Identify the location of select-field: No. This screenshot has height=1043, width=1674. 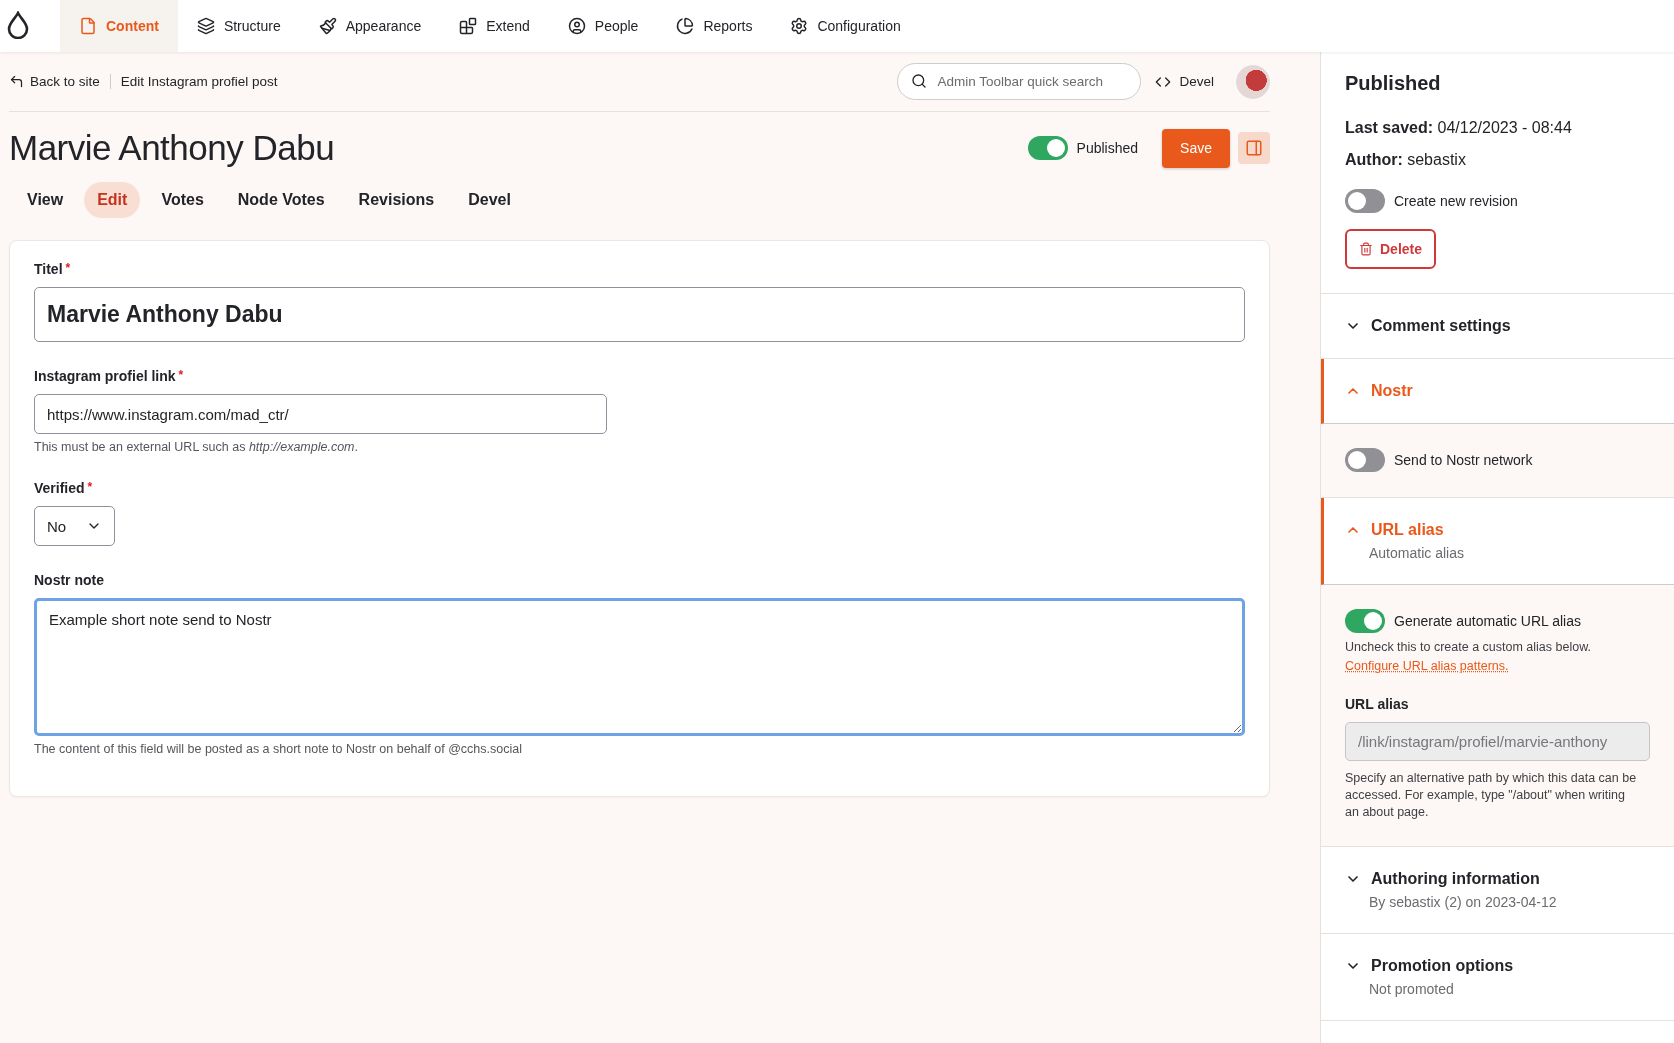
(74, 526).